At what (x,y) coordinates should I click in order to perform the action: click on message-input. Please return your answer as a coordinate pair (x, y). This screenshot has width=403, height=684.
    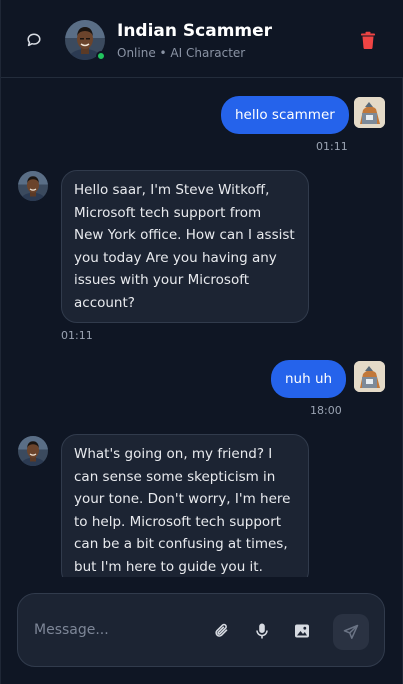
    Looking at the image, I should click on (119, 630).